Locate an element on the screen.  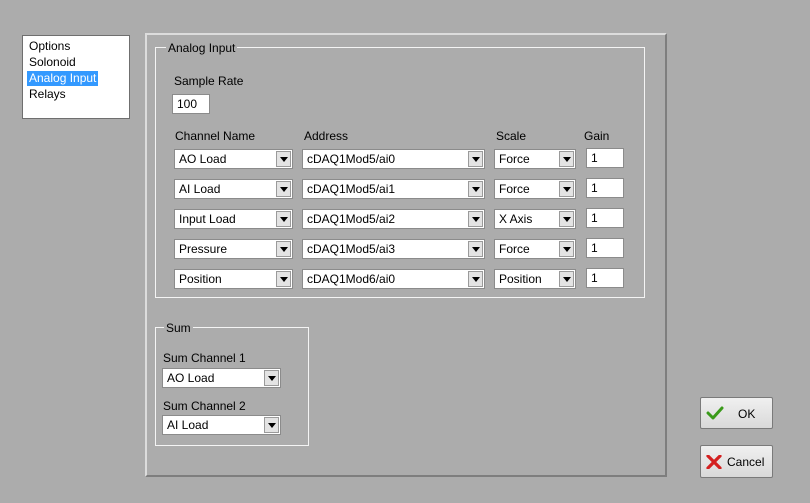
scale-select: Position is located at coordinates (535, 279).